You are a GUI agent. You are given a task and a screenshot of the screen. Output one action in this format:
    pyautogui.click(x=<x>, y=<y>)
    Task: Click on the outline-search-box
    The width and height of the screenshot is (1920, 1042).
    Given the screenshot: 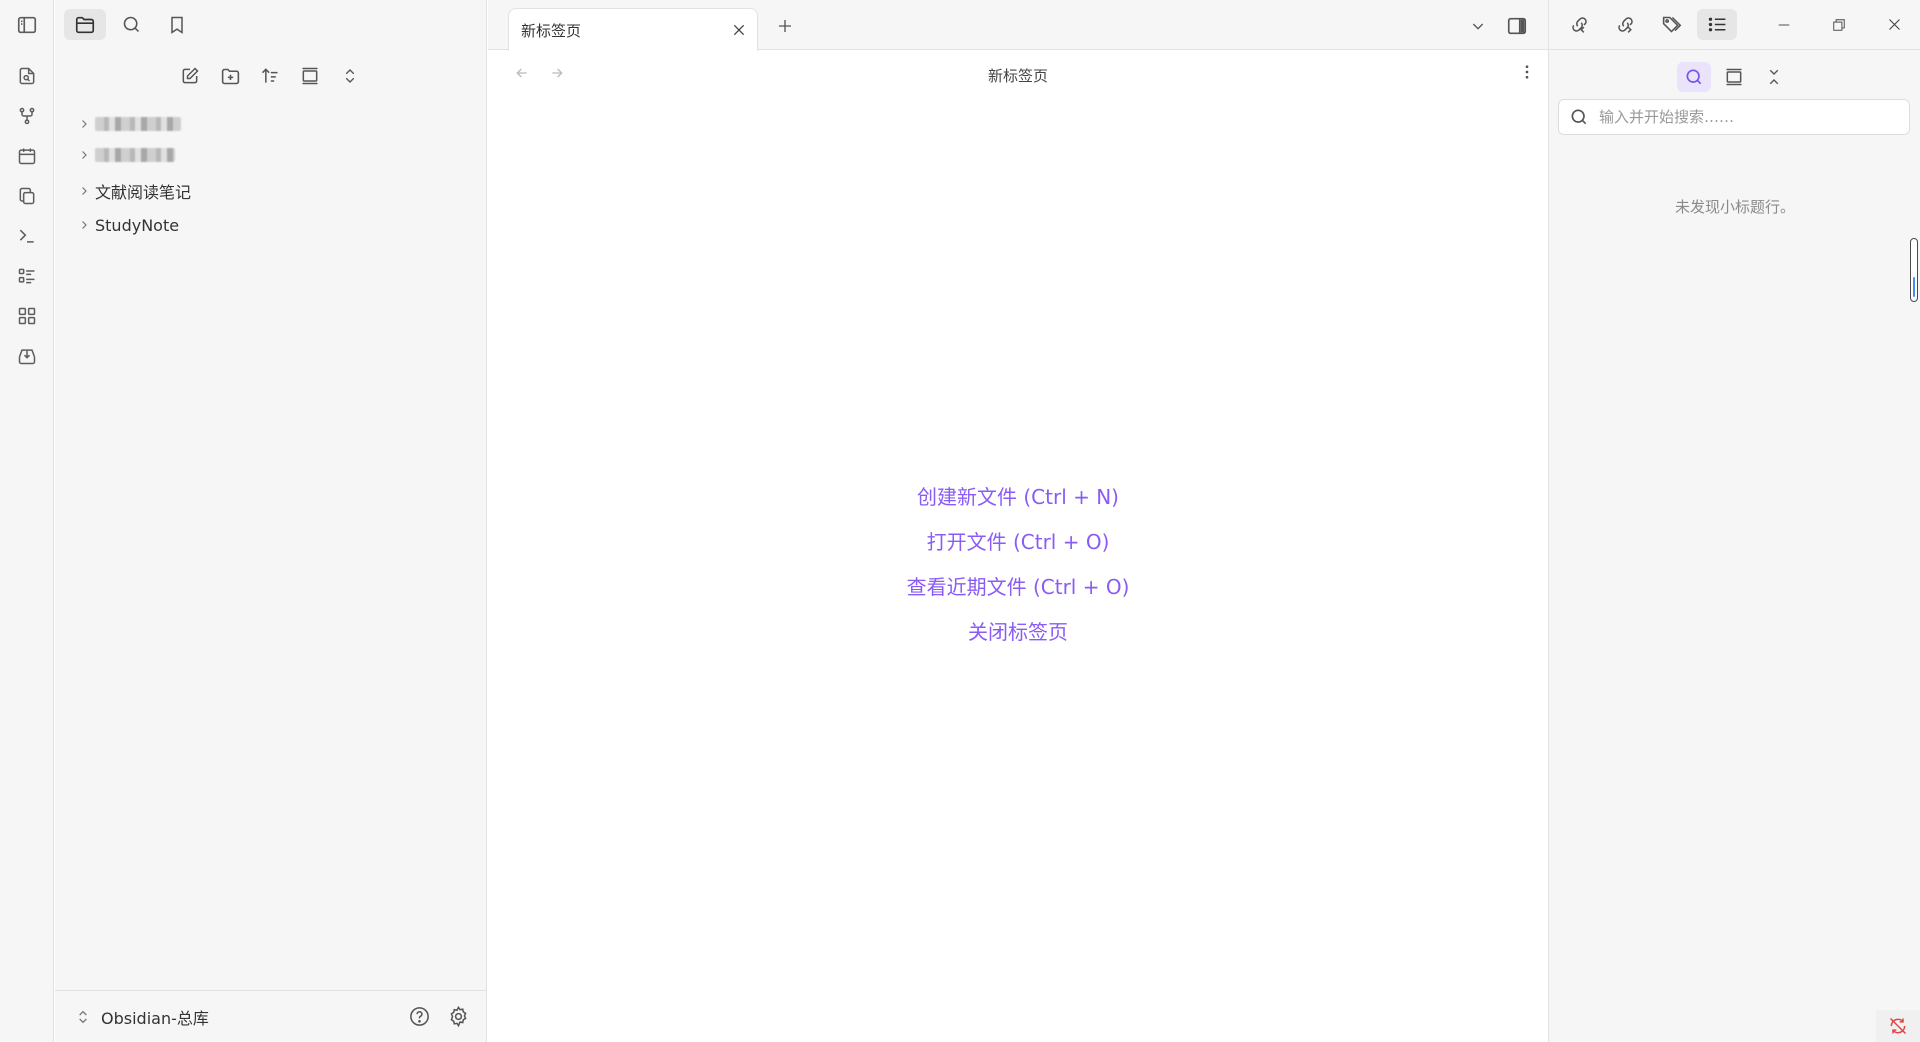 What is the action you would take?
    pyautogui.click(x=1734, y=117)
    